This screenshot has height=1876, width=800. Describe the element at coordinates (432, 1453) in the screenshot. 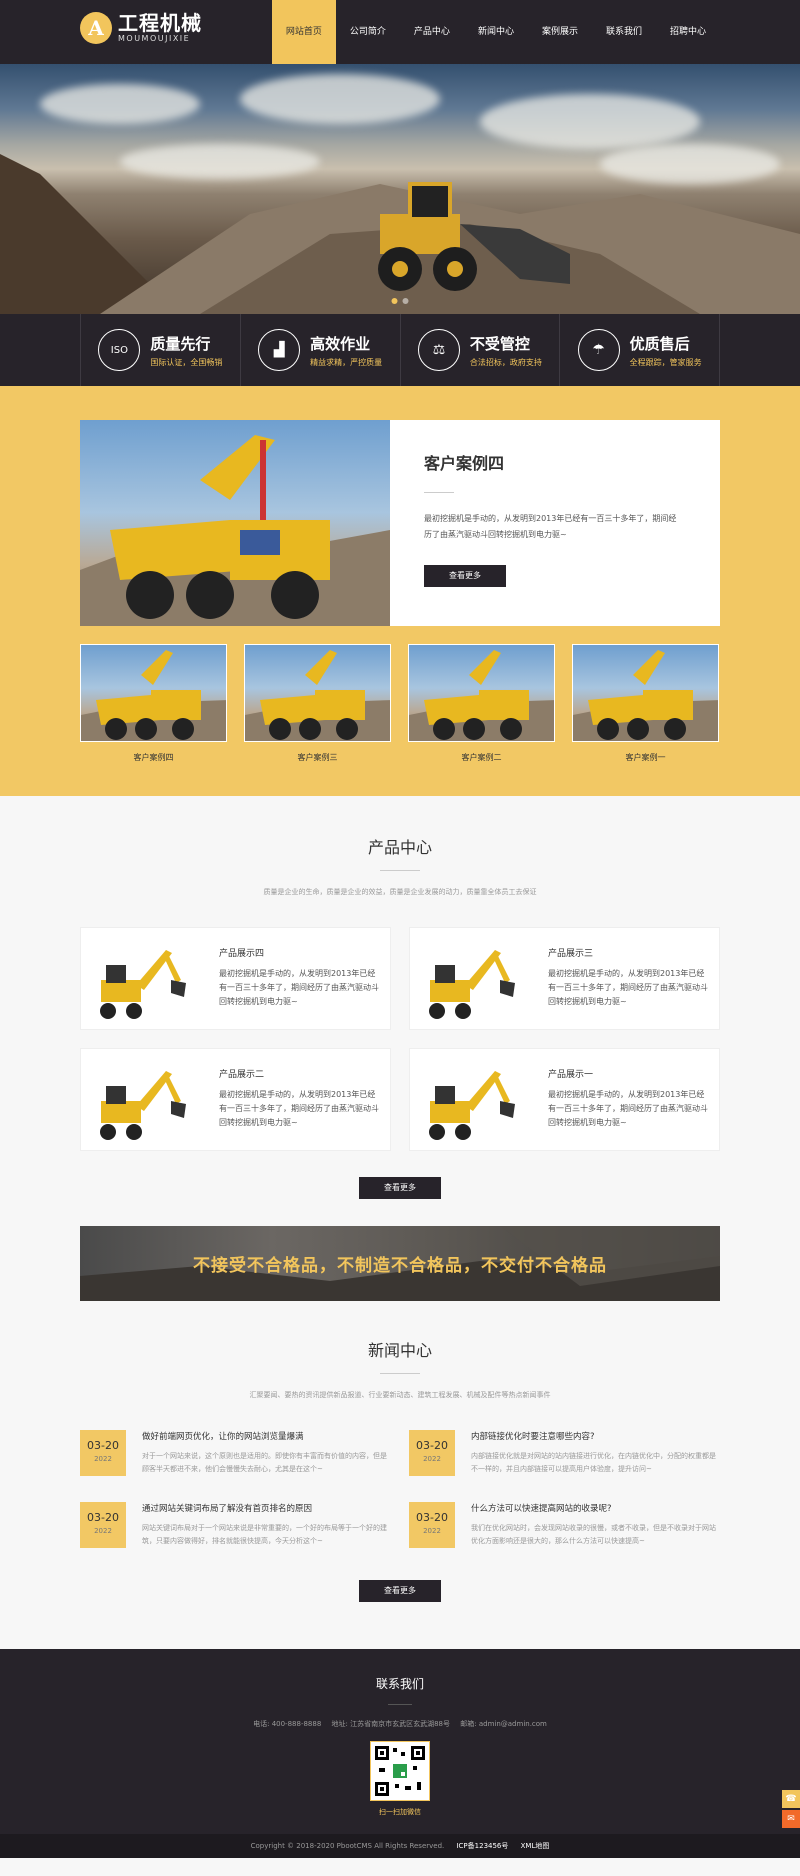

I see `news-date: 03-20 2022` at that location.